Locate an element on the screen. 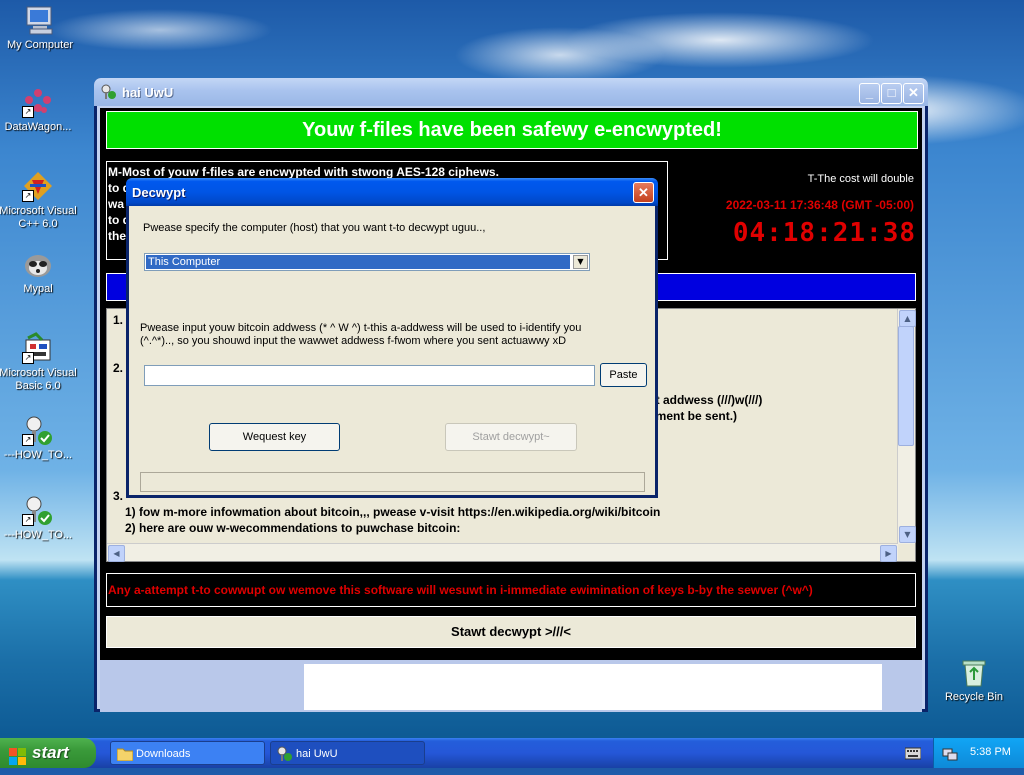 This screenshot has width=1024, height=775. desktop-icon-visual-cpp: ↗ Microsoft Visual C++ 6.0 is located at coordinates (39, 200).